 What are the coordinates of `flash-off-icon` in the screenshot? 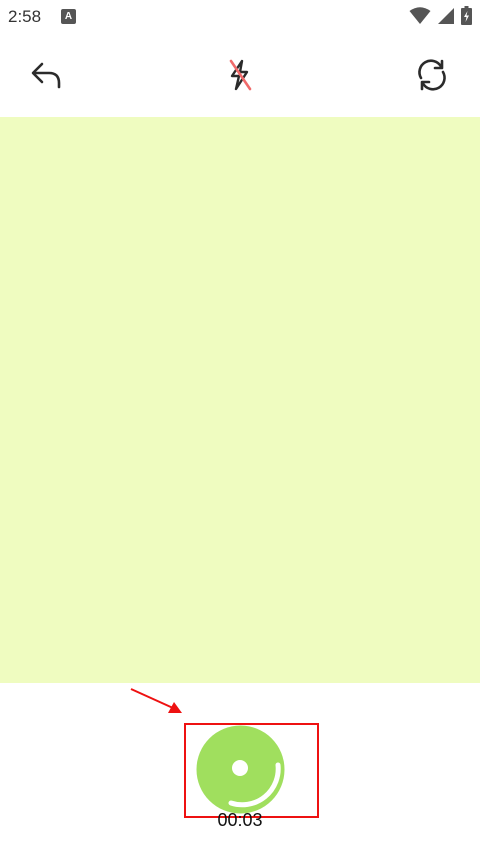 It's located at (240, 75).